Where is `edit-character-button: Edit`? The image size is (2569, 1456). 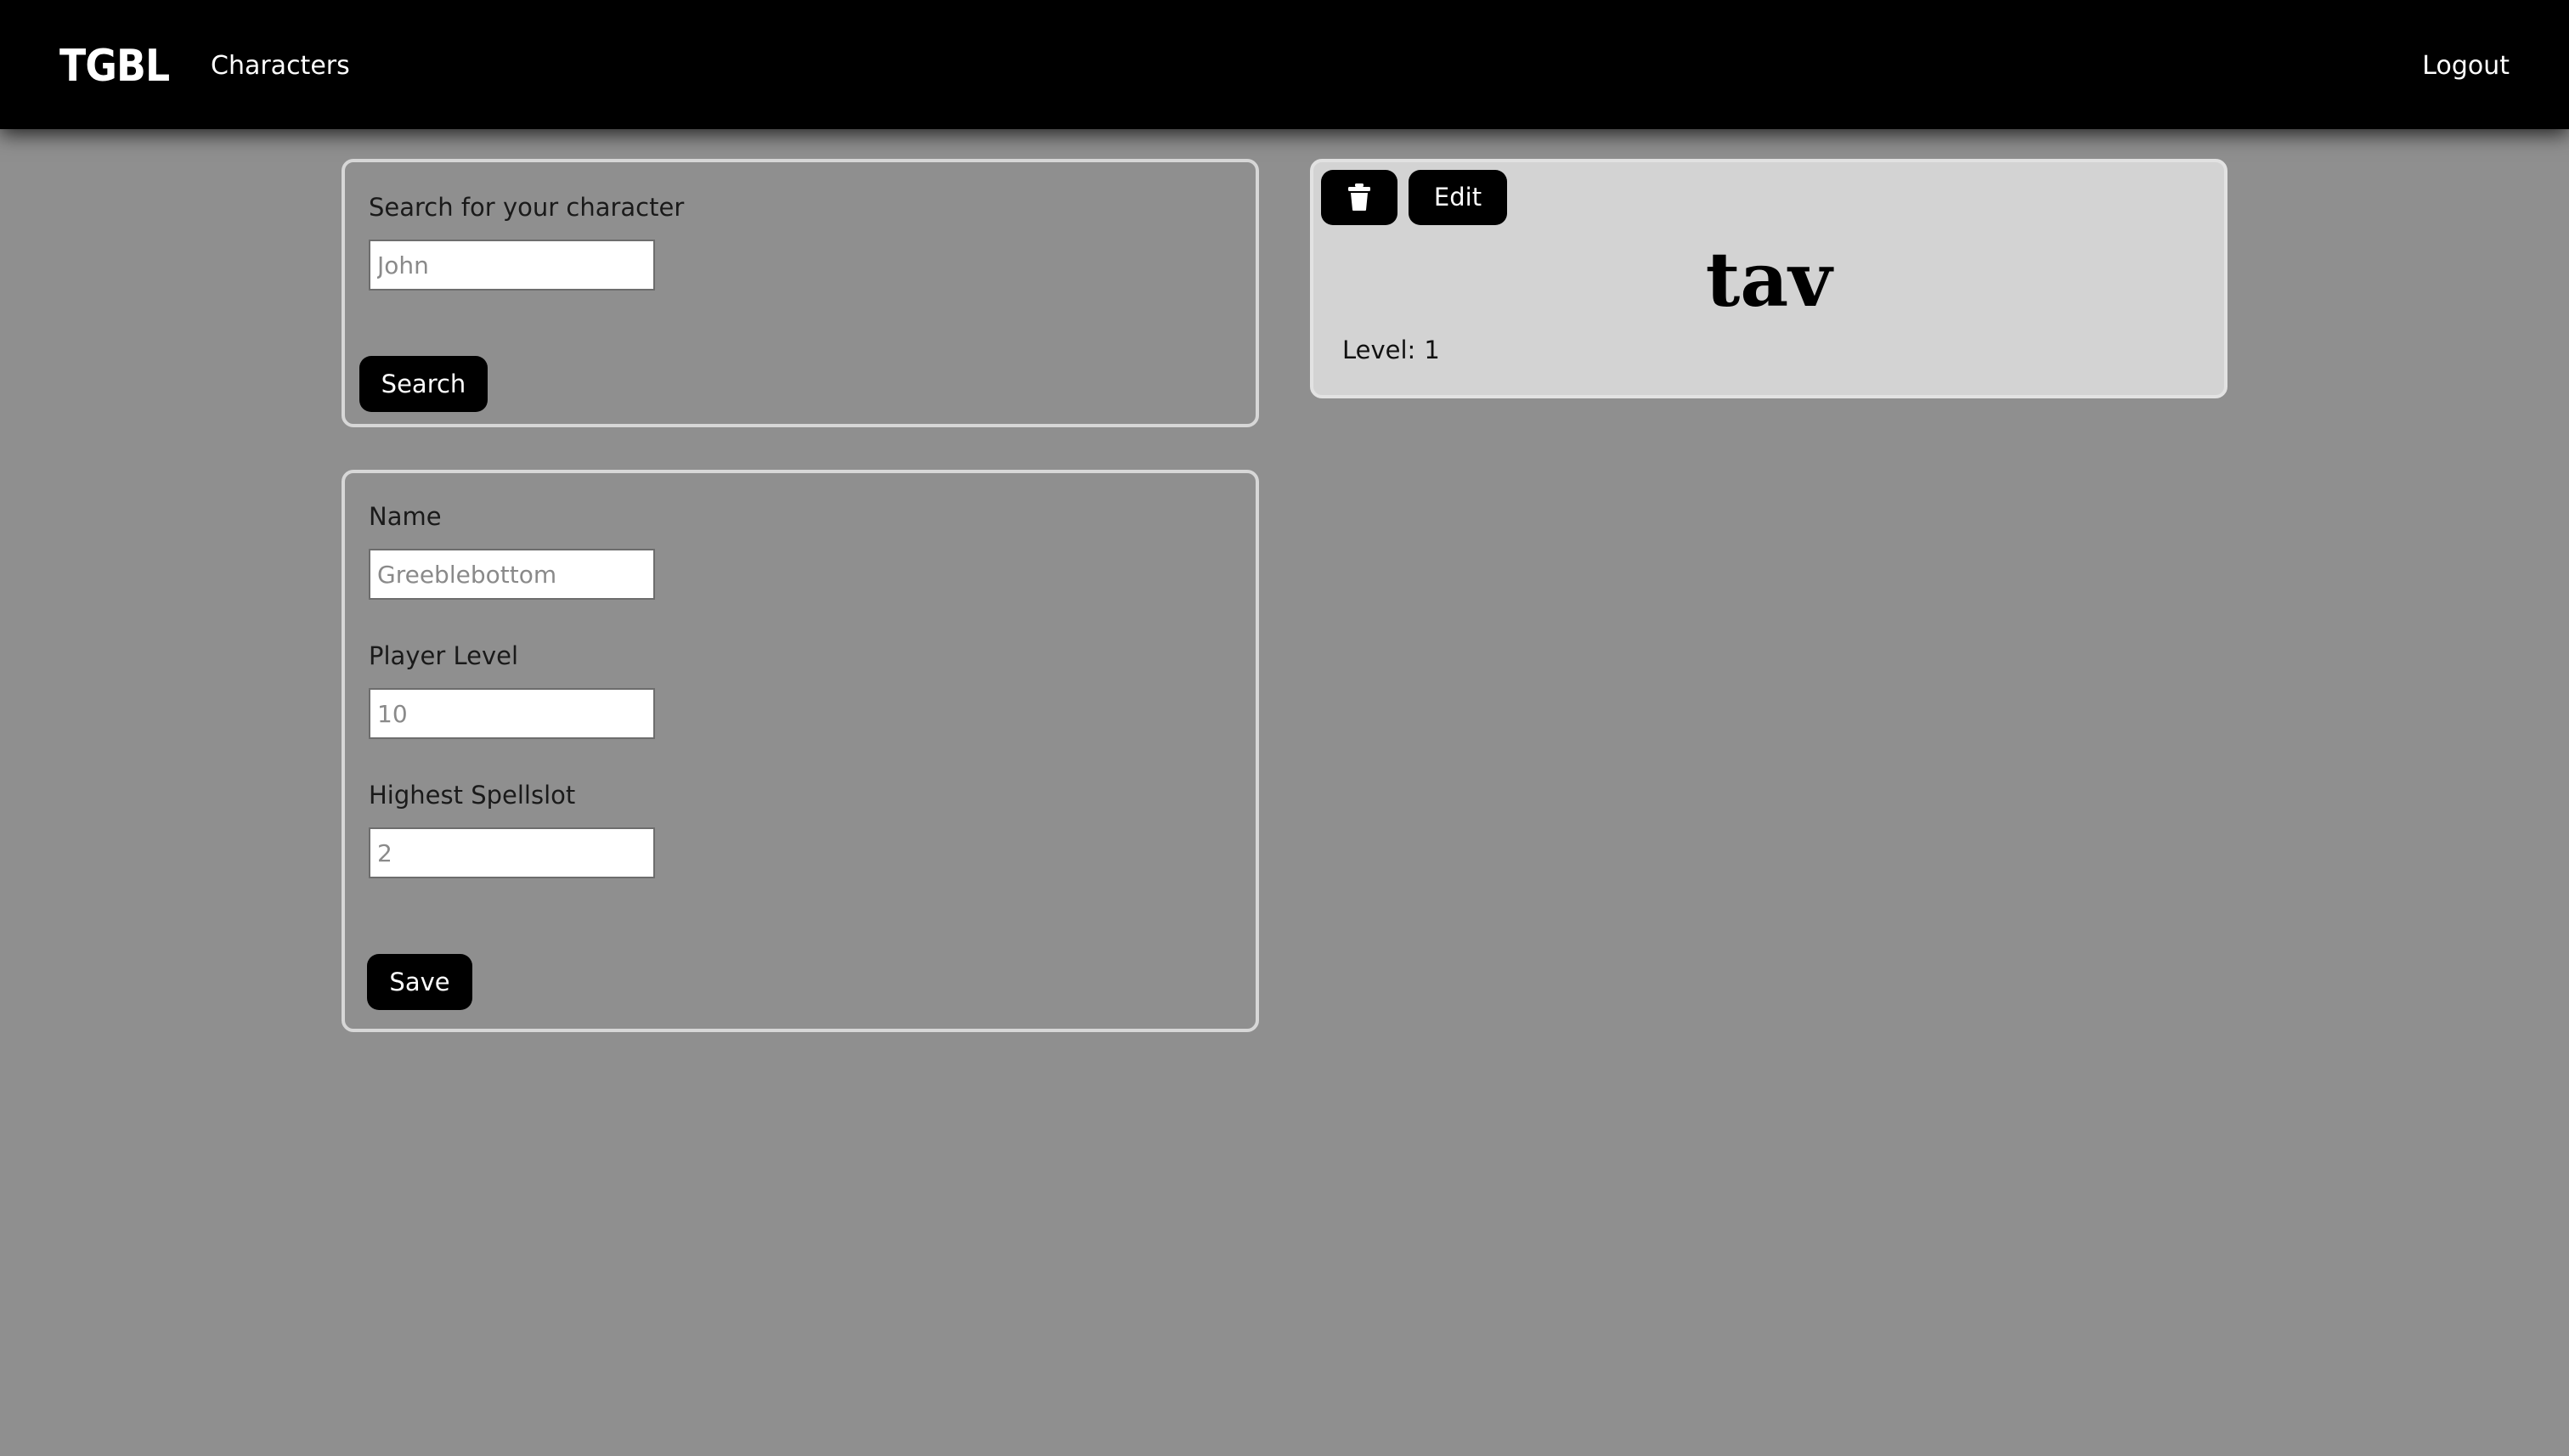
edit-character-button: Edit is located at coordinates (1458, 197).